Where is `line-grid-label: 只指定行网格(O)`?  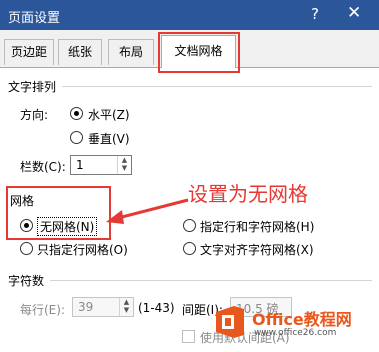 line-grid-label: 只指定行网格(O) is located at coordinates (82, 249).